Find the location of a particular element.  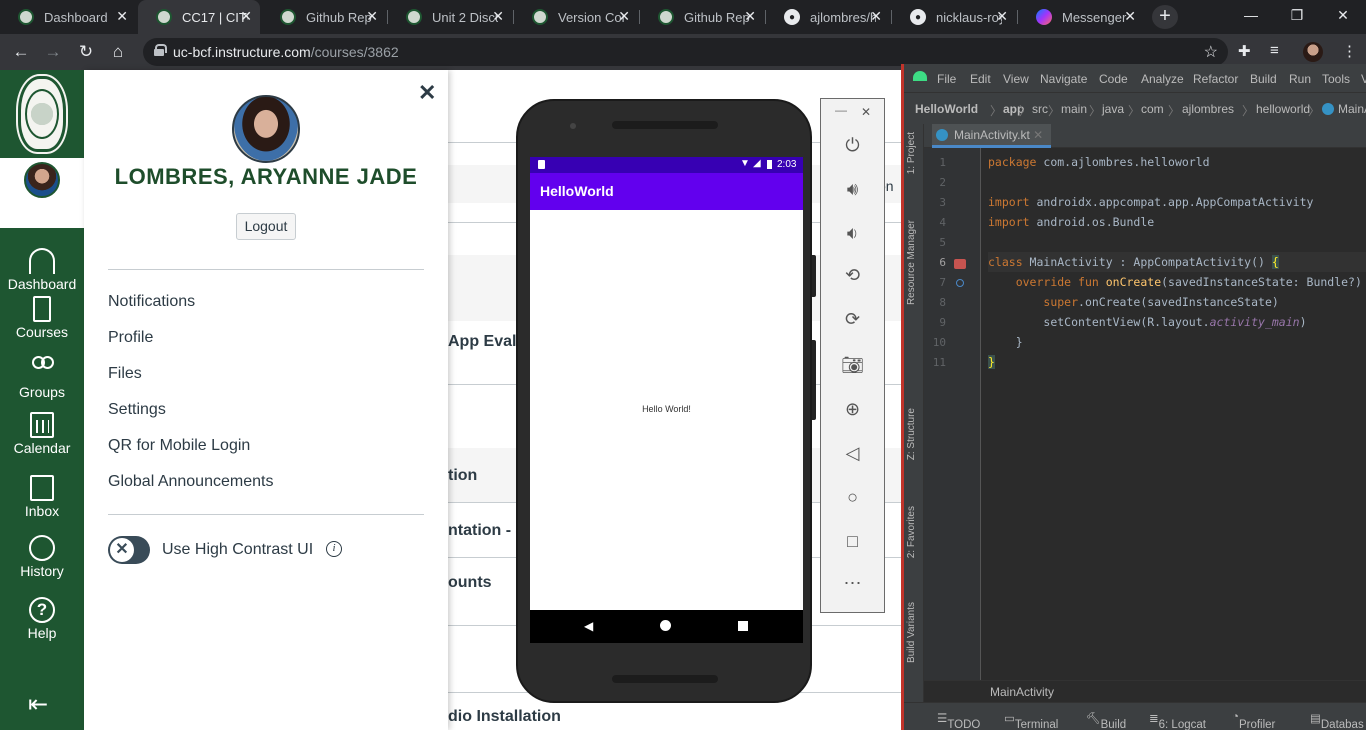

editor-tab-mainactivity: MainActivity.kt ✕ is located at coordinates (992, 136).